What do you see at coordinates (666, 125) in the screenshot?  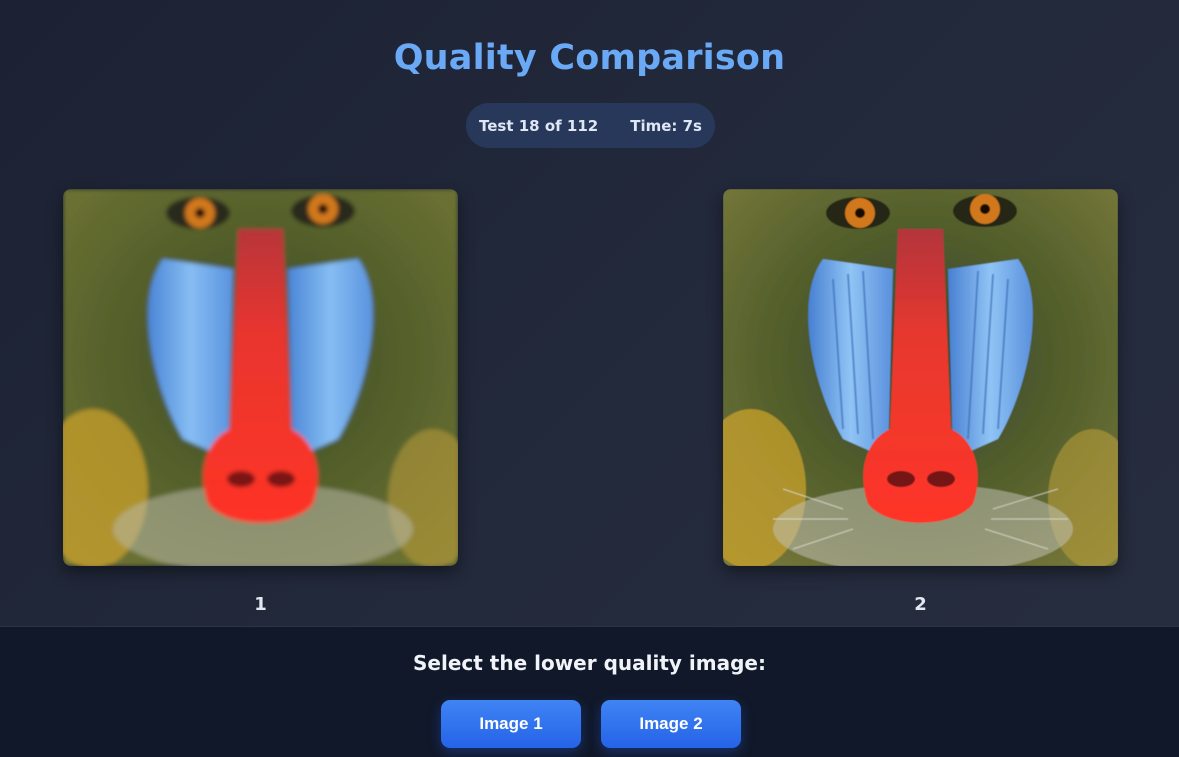 I see `timer: Time: 7s` at bounding box center [666, 125].